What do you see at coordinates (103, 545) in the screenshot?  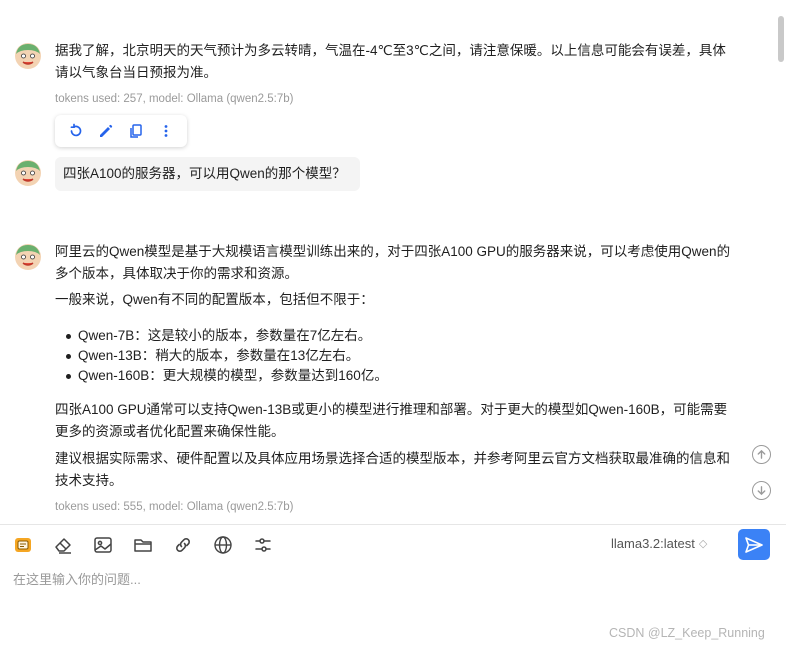 I see `image-icon` at bounding box center [103, 545].